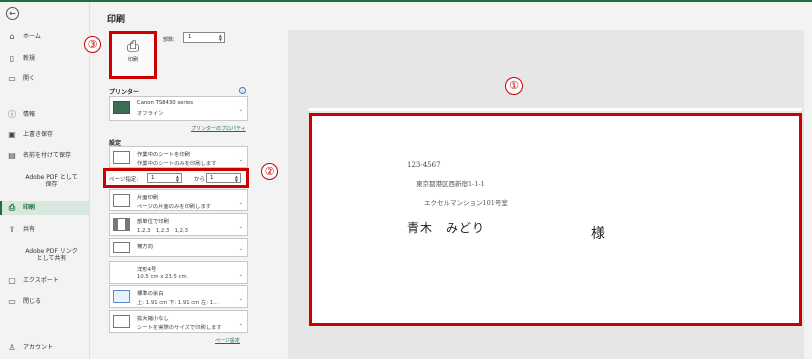  I want to click on nav-item-adobe-pdf-save: Adobe PDF として保存, so click(40, 181).